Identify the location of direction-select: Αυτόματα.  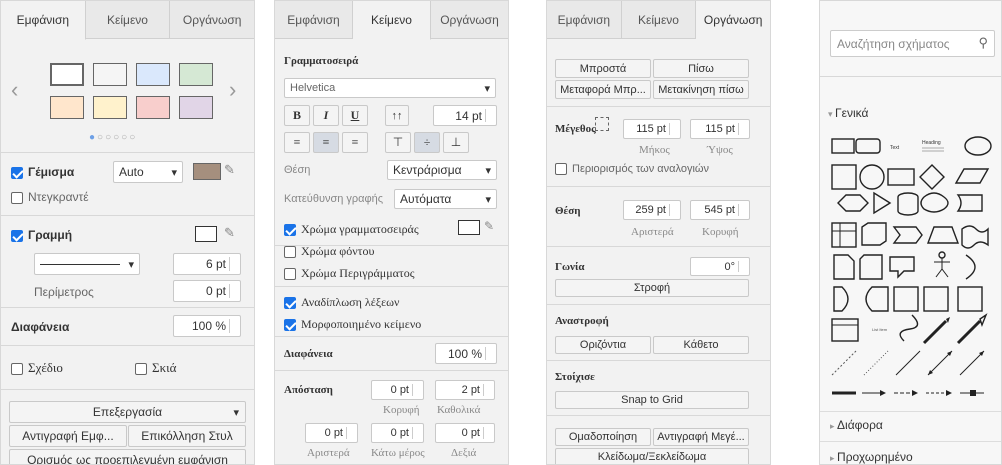
(445, 199).